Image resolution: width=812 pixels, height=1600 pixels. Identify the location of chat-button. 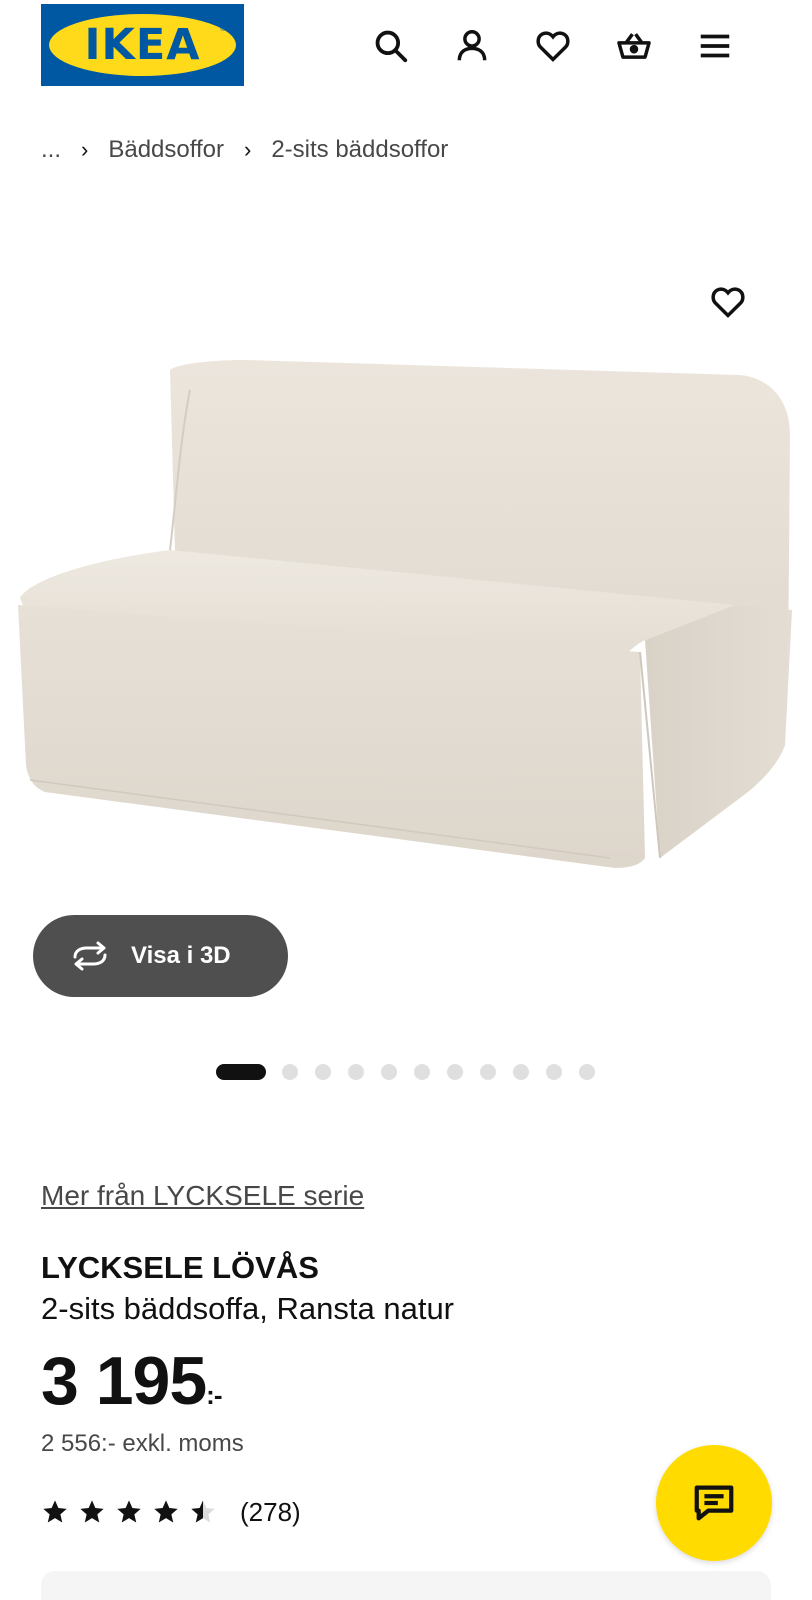
(714, 1503).